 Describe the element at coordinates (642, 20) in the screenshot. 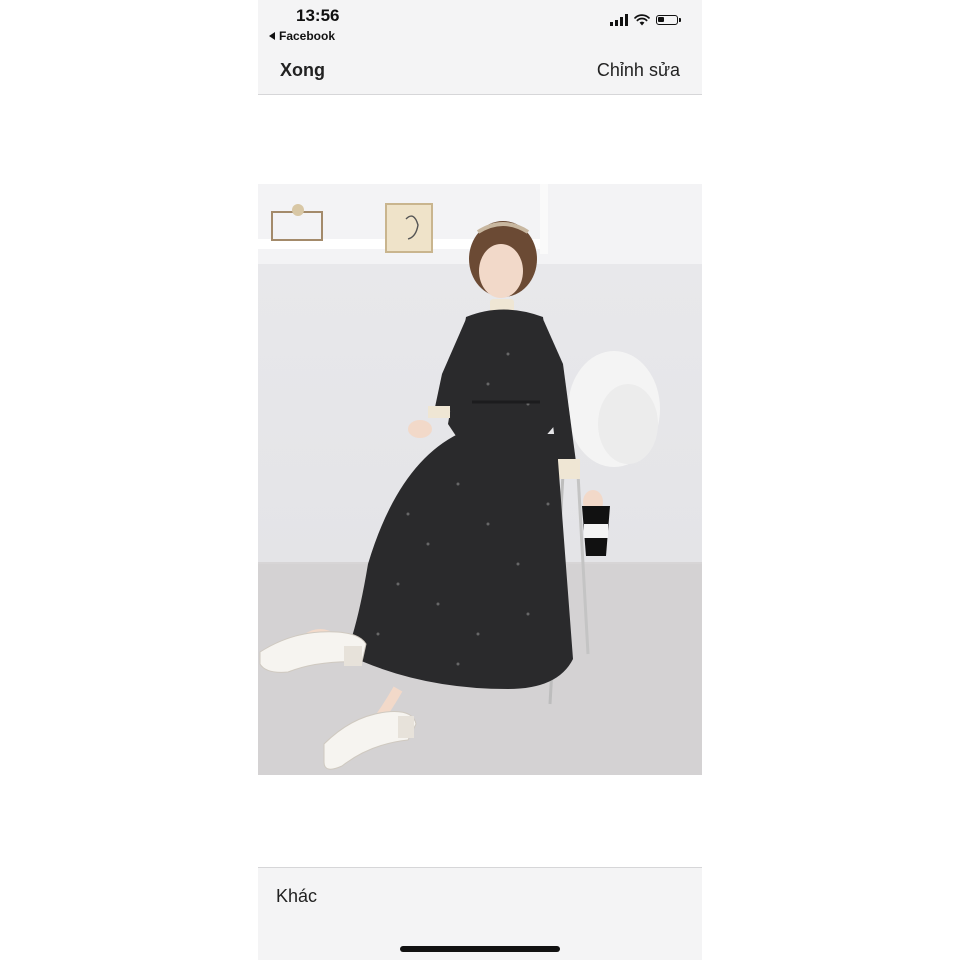

I see `wifi-icon` at that location.